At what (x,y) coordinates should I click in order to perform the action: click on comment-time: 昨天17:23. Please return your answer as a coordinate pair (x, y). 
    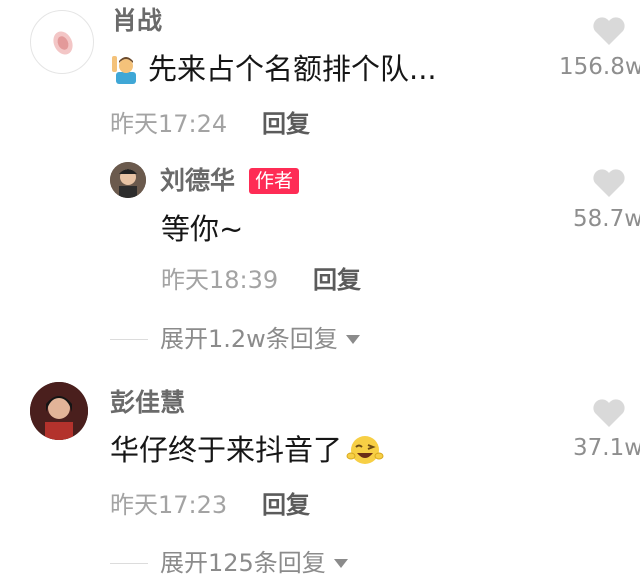
    Looking at the image, I should click on (169, 505).